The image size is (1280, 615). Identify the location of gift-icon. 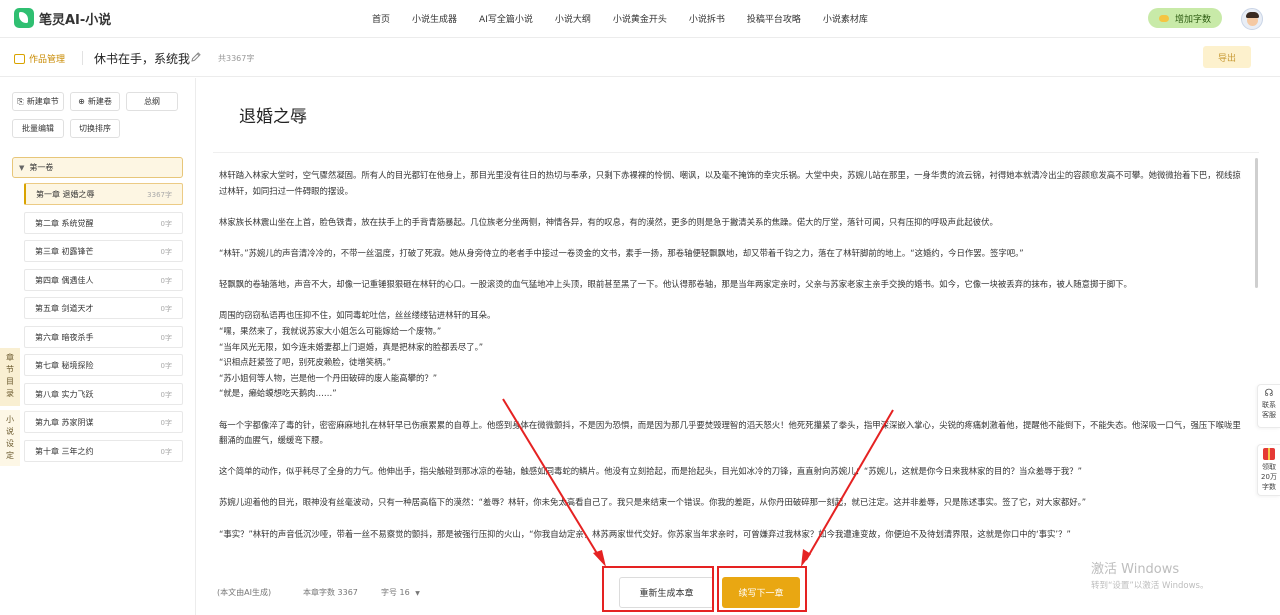
(1269, 454).